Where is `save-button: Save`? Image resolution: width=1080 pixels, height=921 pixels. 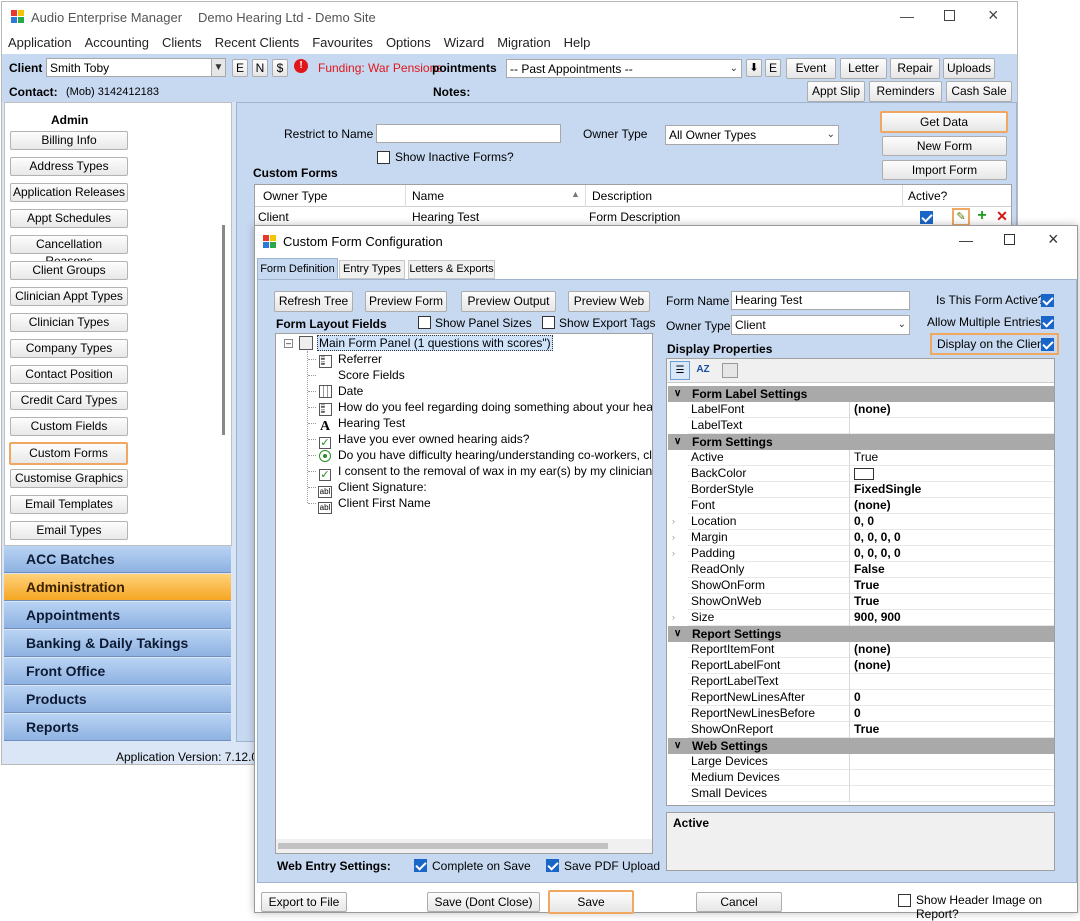
save-button: Save is located at coordinates (591, 902).